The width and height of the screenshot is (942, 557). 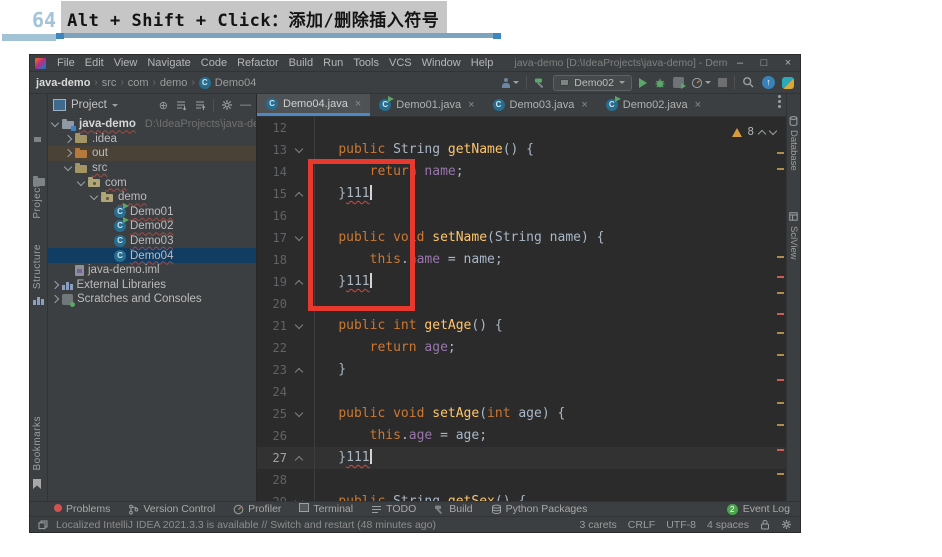 I want to click on tool-button-problems: Problems, so click(x=82, y=509).